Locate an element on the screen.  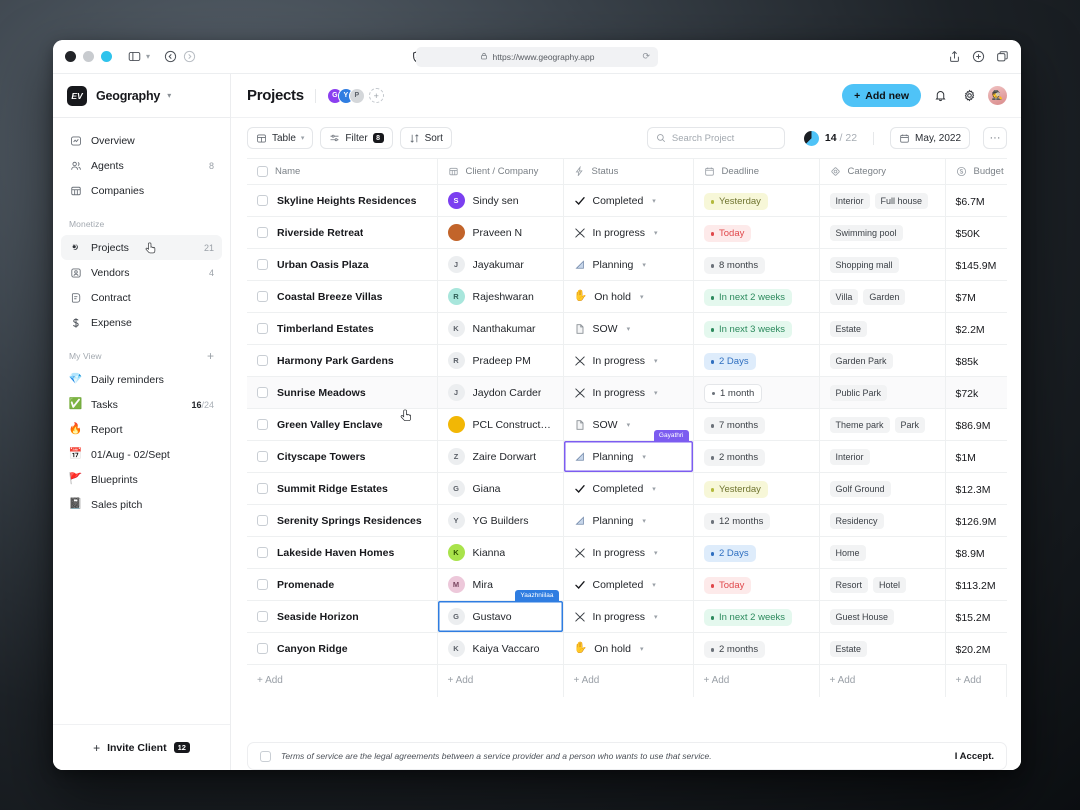
cell-name: Harmony Park Gardens is located at coordinates (342, 360).